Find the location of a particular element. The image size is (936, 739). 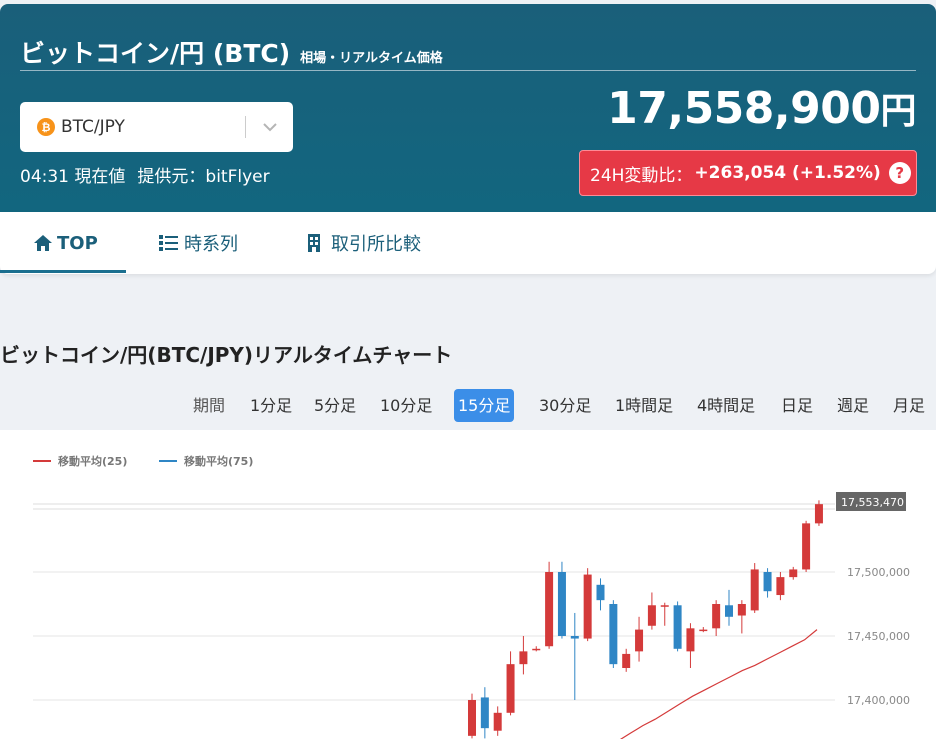

chevron-down-icon is located at coordinates (270, 127).